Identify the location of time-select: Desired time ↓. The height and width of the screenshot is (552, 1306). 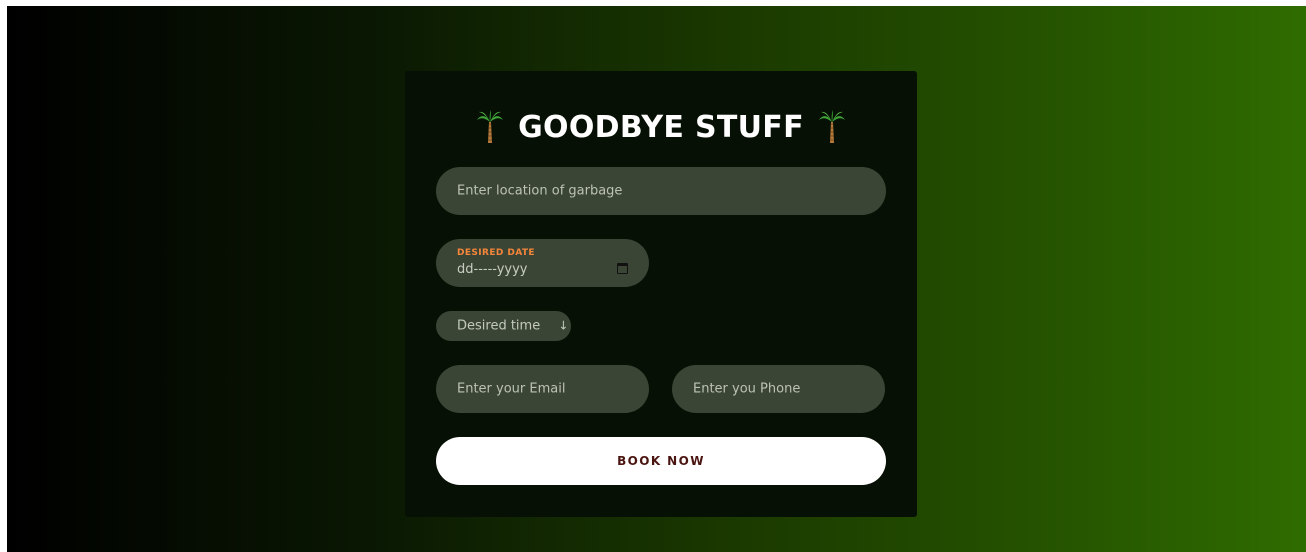
(503, 326).